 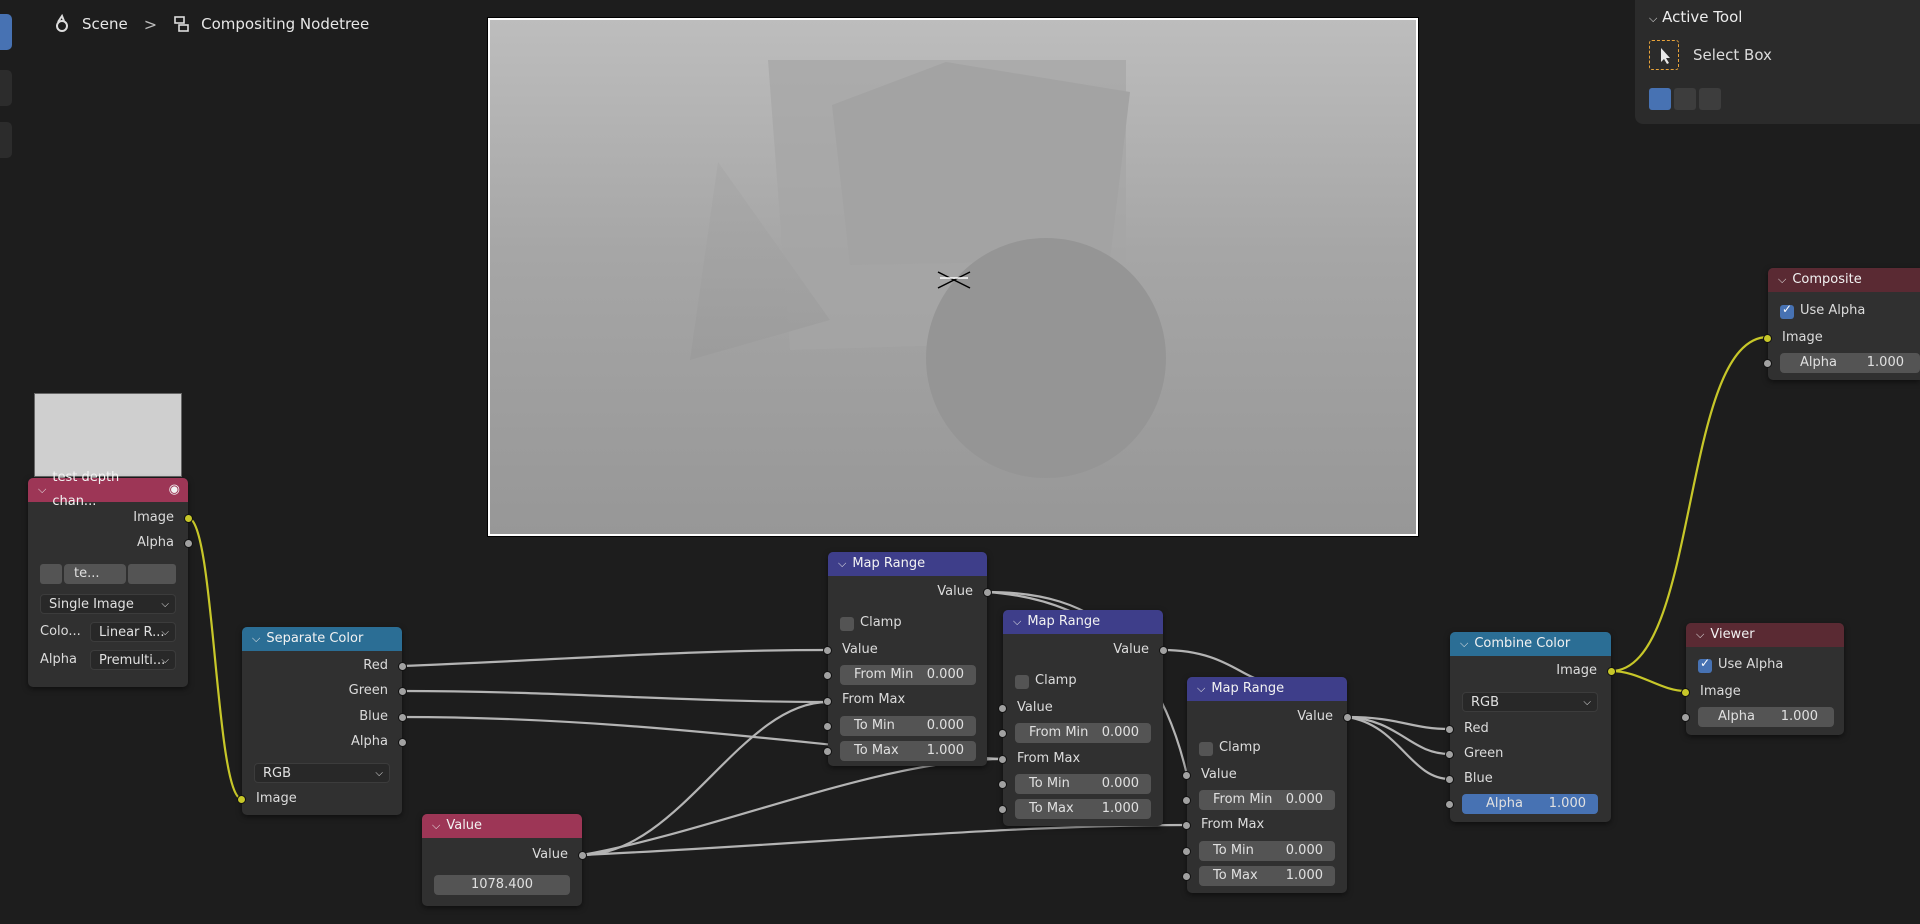 I want to click on combine-alpha-field: Alpha 1.000, so click(x=1530, y=804).